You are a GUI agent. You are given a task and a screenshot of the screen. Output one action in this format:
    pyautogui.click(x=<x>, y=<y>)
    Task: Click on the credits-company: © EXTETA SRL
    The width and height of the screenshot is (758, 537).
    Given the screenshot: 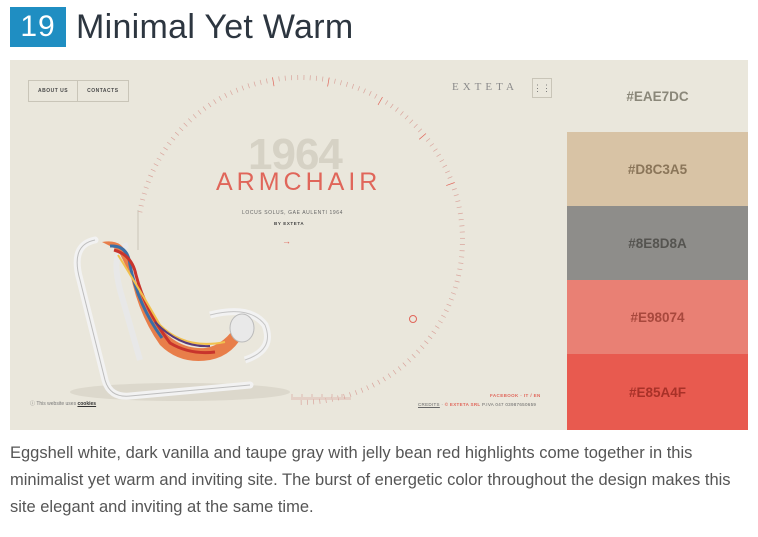 What is the action you would take?
    pyautogui.click(x=462, y=404)
    